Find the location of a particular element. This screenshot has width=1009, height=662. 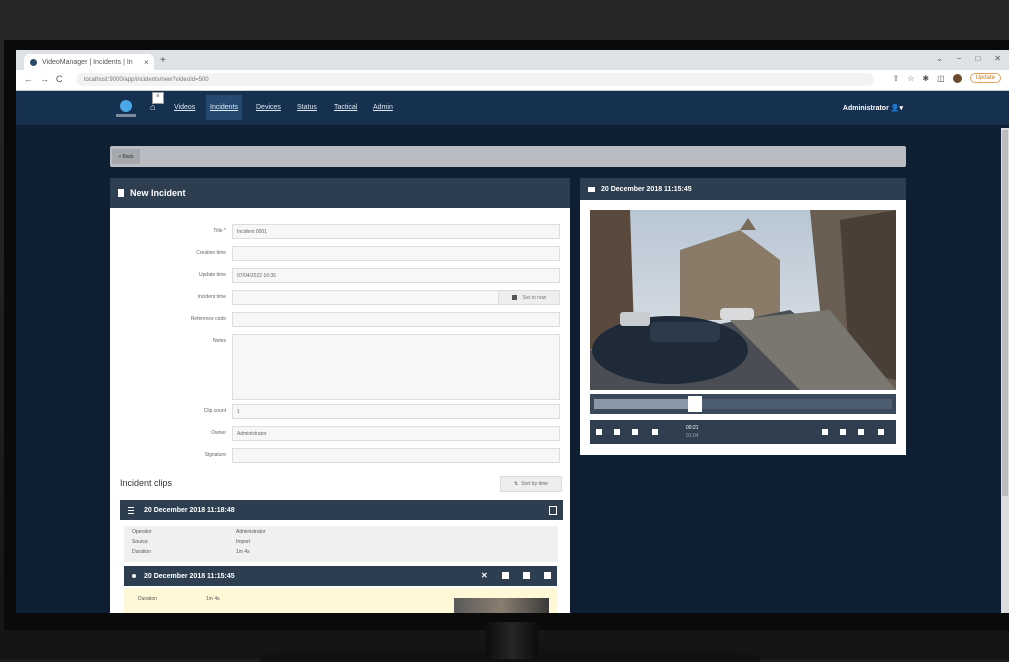

nav-devices: Devices is located at coordinates (268, 107).